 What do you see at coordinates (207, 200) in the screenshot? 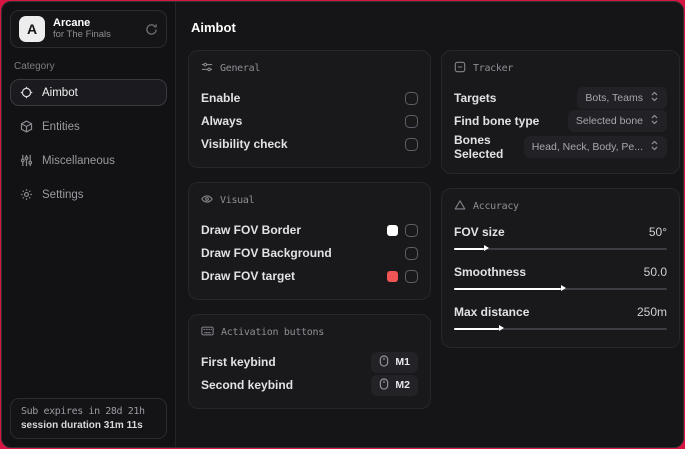
I see `visual-icon` at bounding box center [207, 200].